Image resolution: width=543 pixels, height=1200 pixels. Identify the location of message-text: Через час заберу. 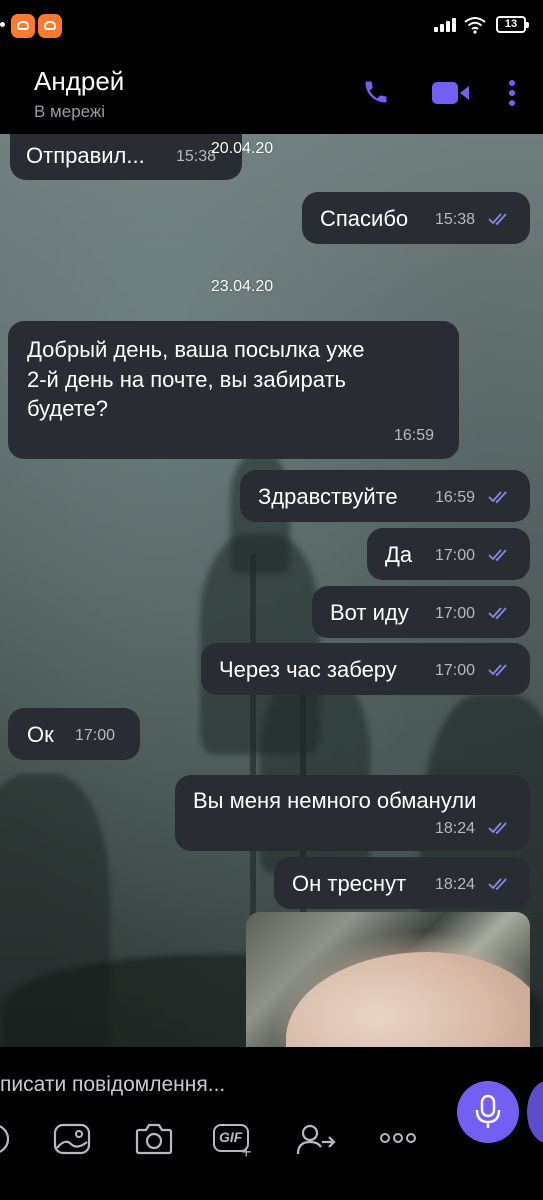
(308, 669).